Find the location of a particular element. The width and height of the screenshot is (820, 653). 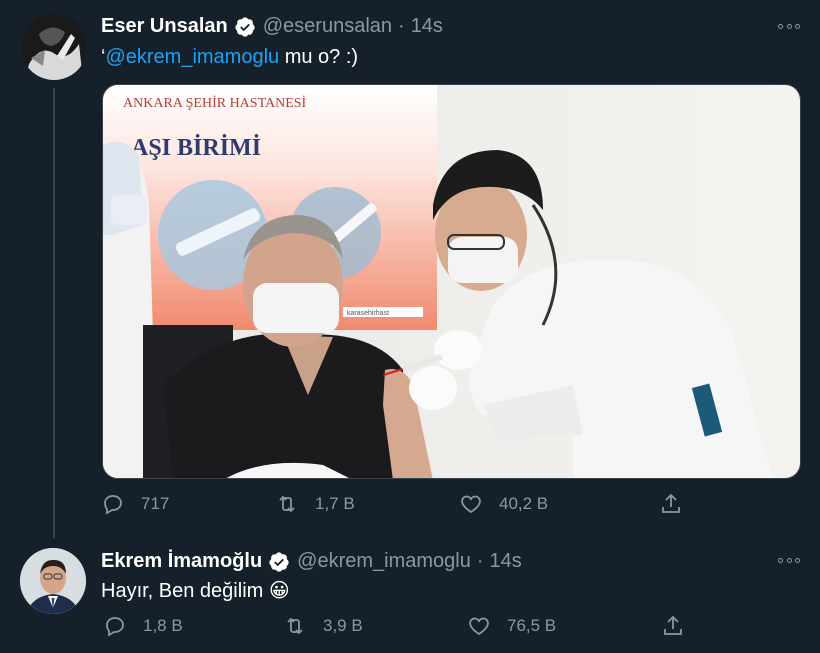

like-button: 40,2 B is located at coordinates (503, 504).